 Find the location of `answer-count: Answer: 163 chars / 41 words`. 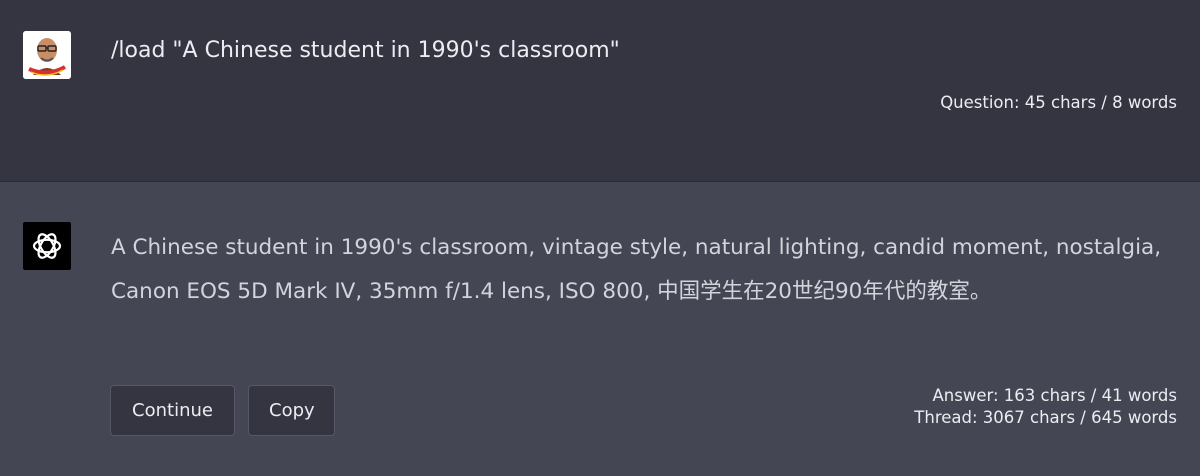

answer-count: Answer: 163 chars / 41 words is located at coordinates (1055, 395).